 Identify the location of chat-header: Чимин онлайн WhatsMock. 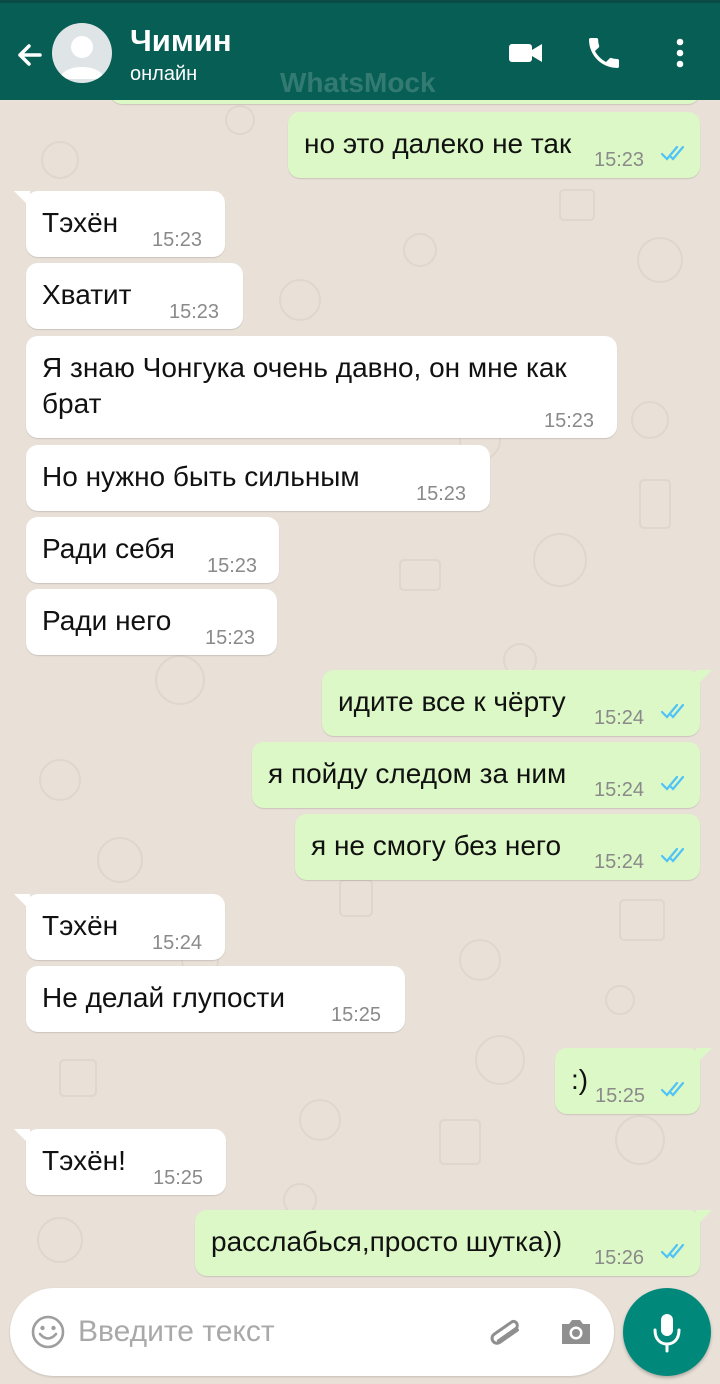
(360, 50).